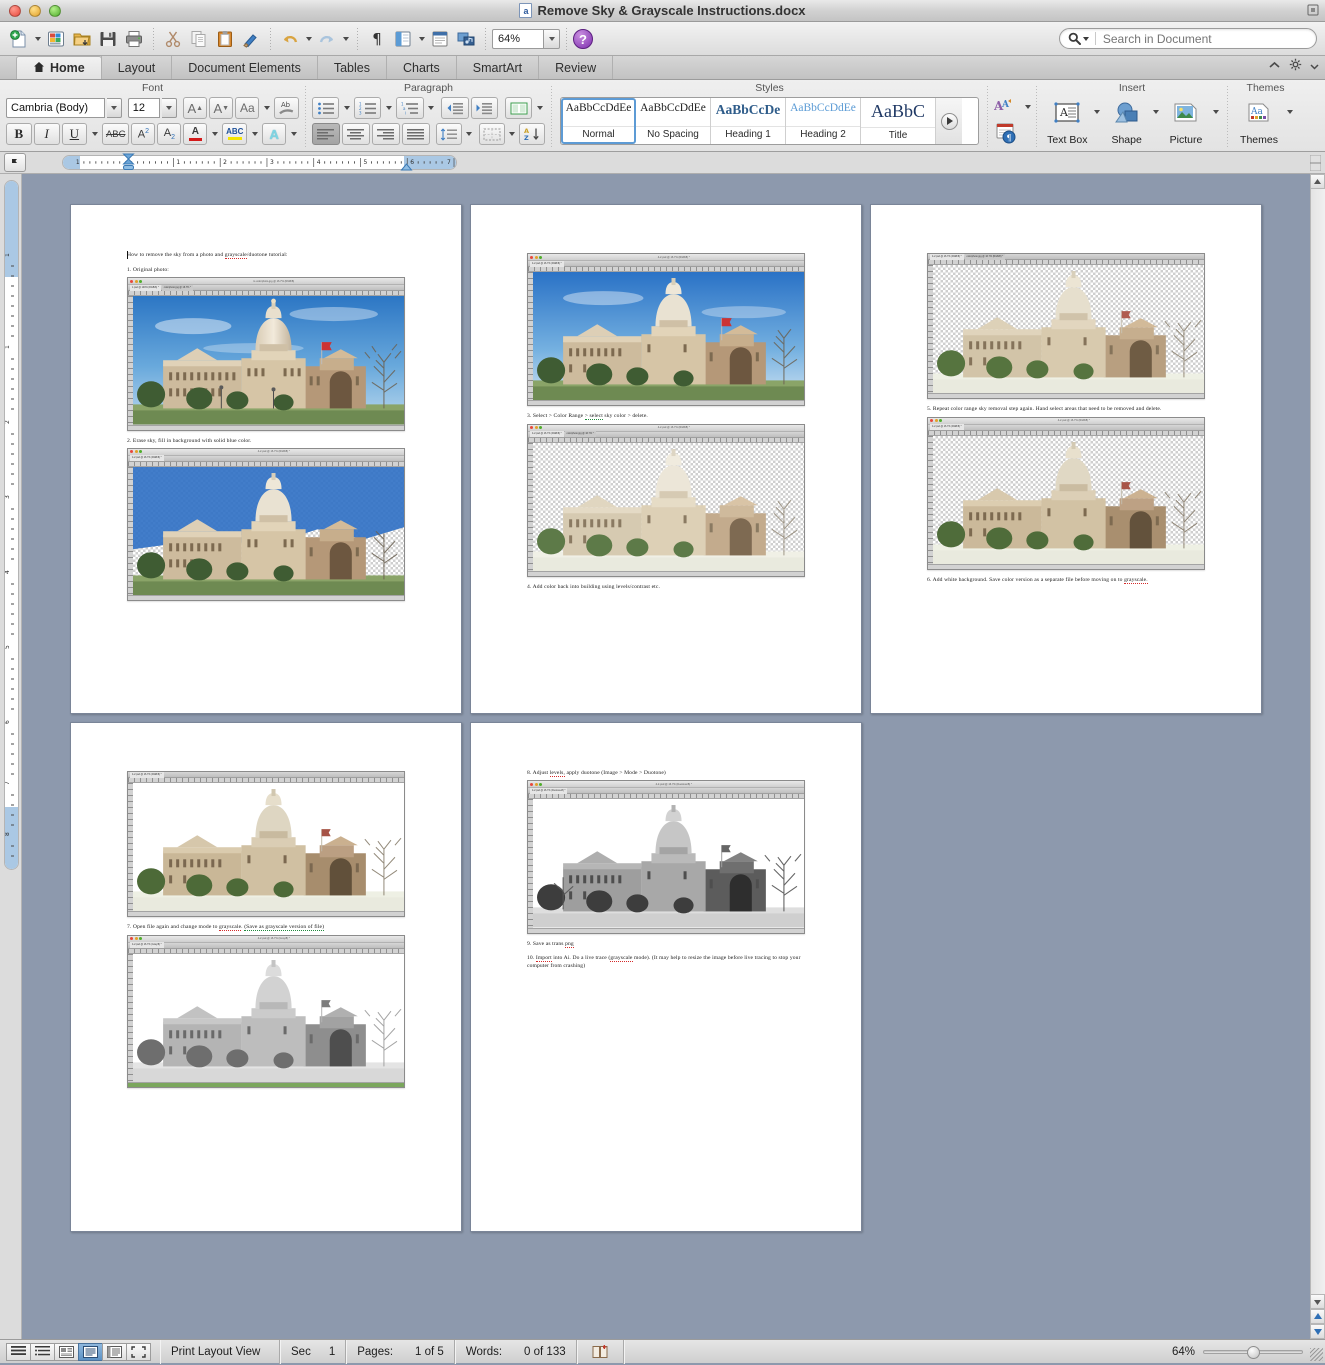 This screenshot has height=1365, width=1325. I want to click on style-heading-2: AaBbCcDdEе Heading 2, so click(823, 121).